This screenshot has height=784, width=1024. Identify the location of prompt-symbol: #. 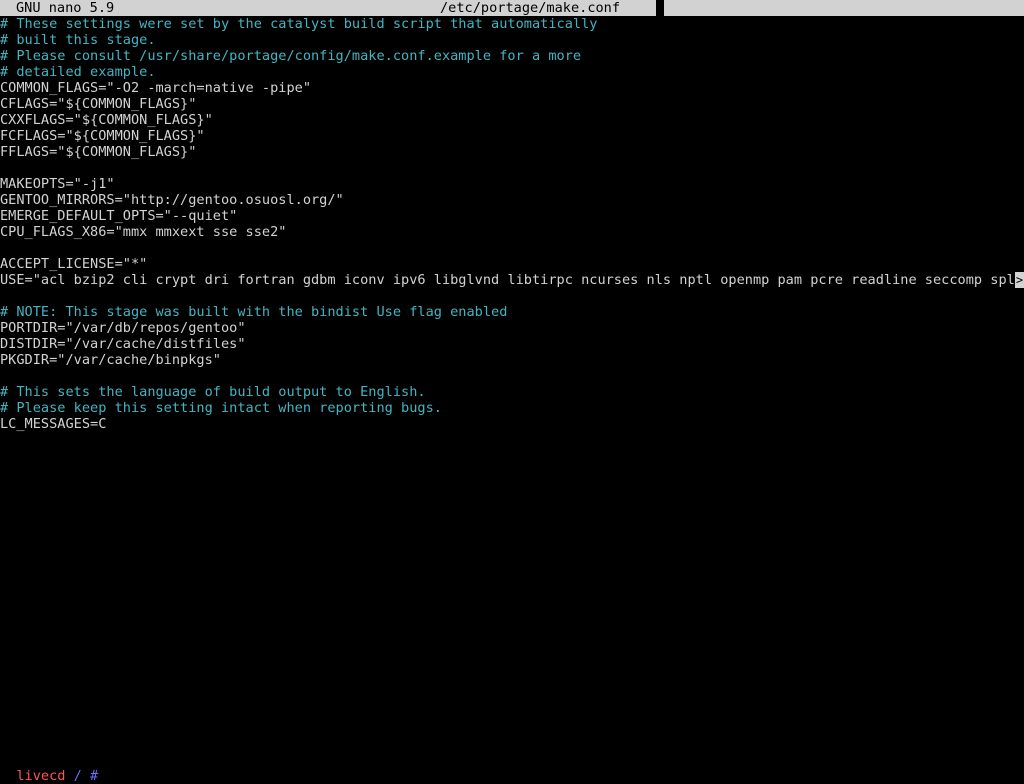
(94, 776).